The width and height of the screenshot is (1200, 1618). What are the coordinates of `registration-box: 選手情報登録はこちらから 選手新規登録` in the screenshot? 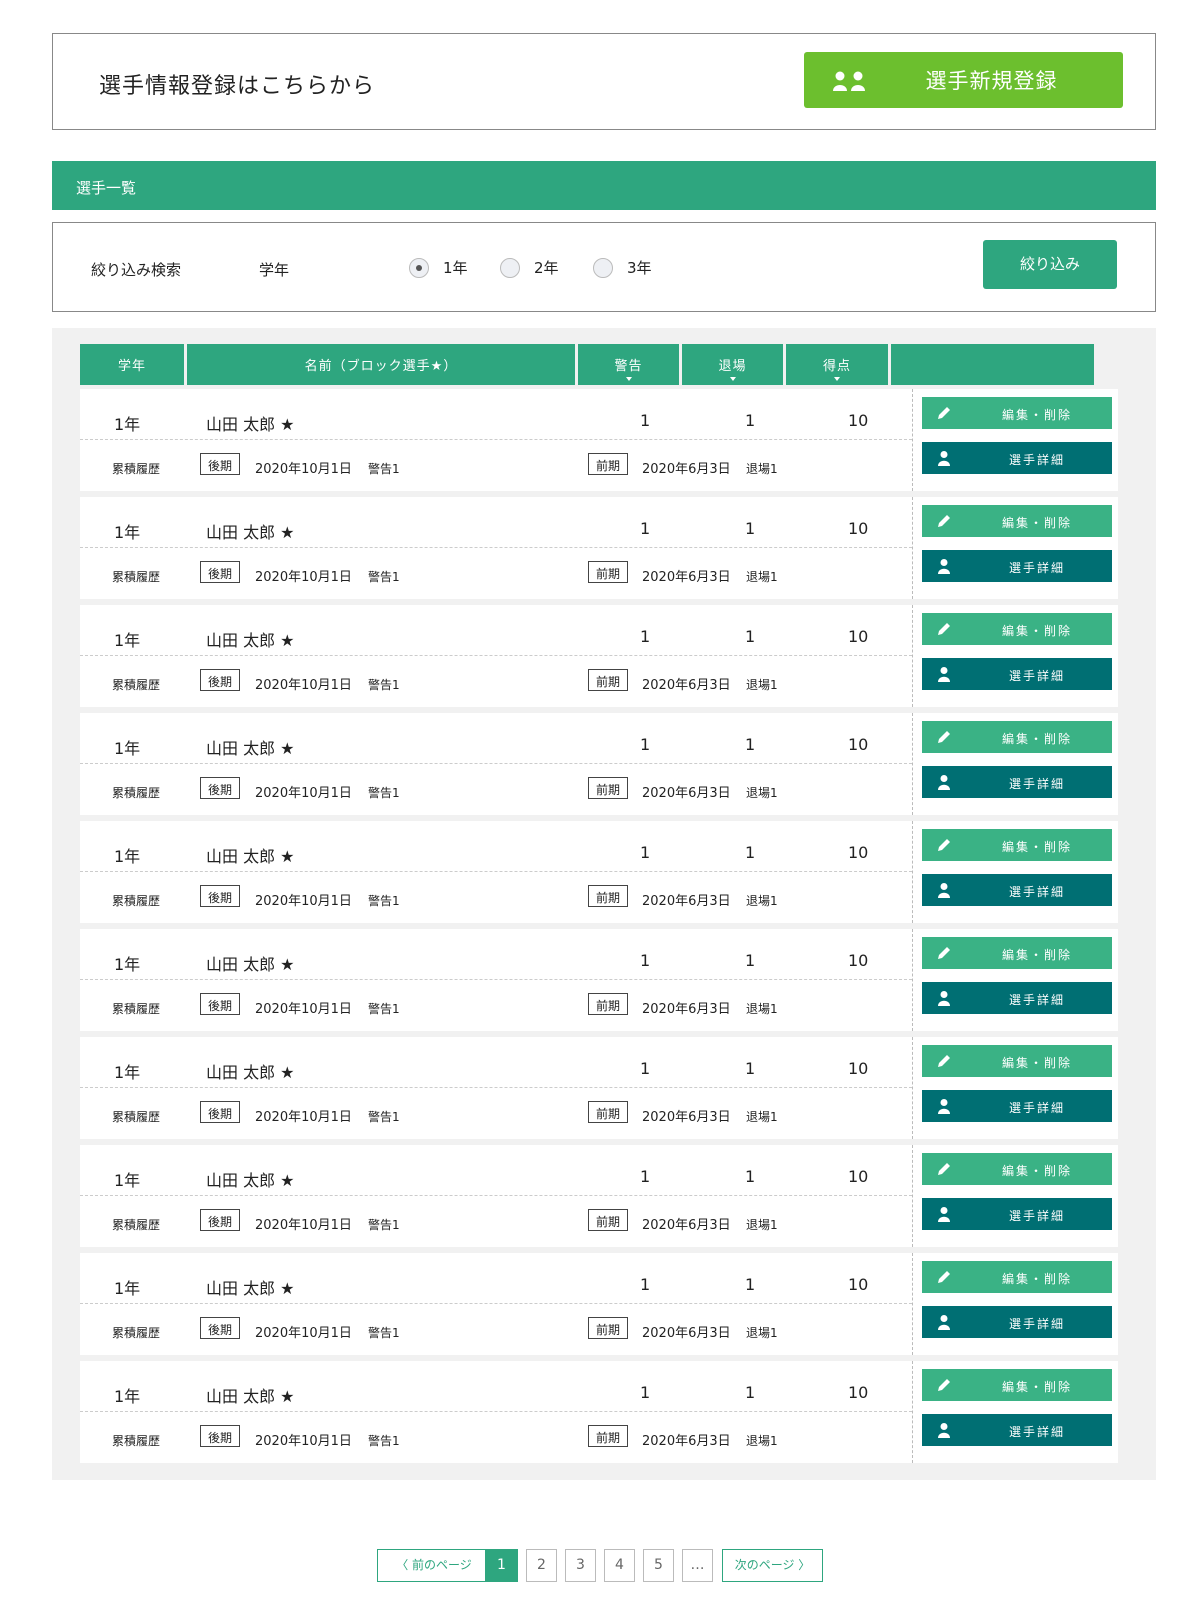 It's located at (604, 81).